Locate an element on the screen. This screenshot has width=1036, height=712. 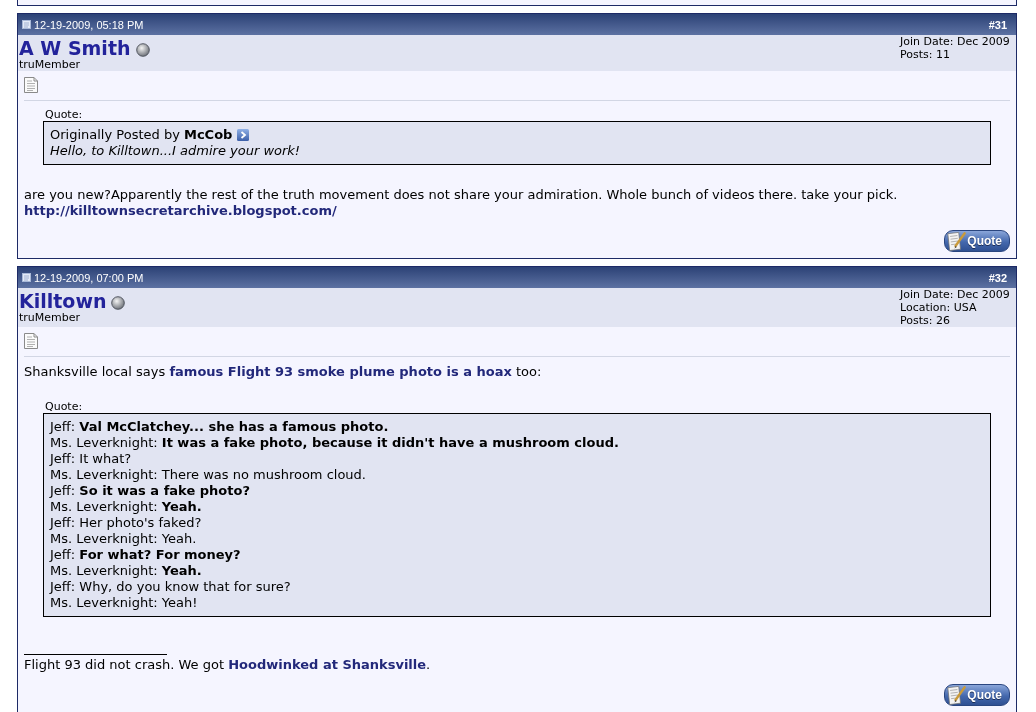
post-text: Shanksville local says famous Flight 93 smoke plume photo is a hoax too: is located at coordinates (283, 372).